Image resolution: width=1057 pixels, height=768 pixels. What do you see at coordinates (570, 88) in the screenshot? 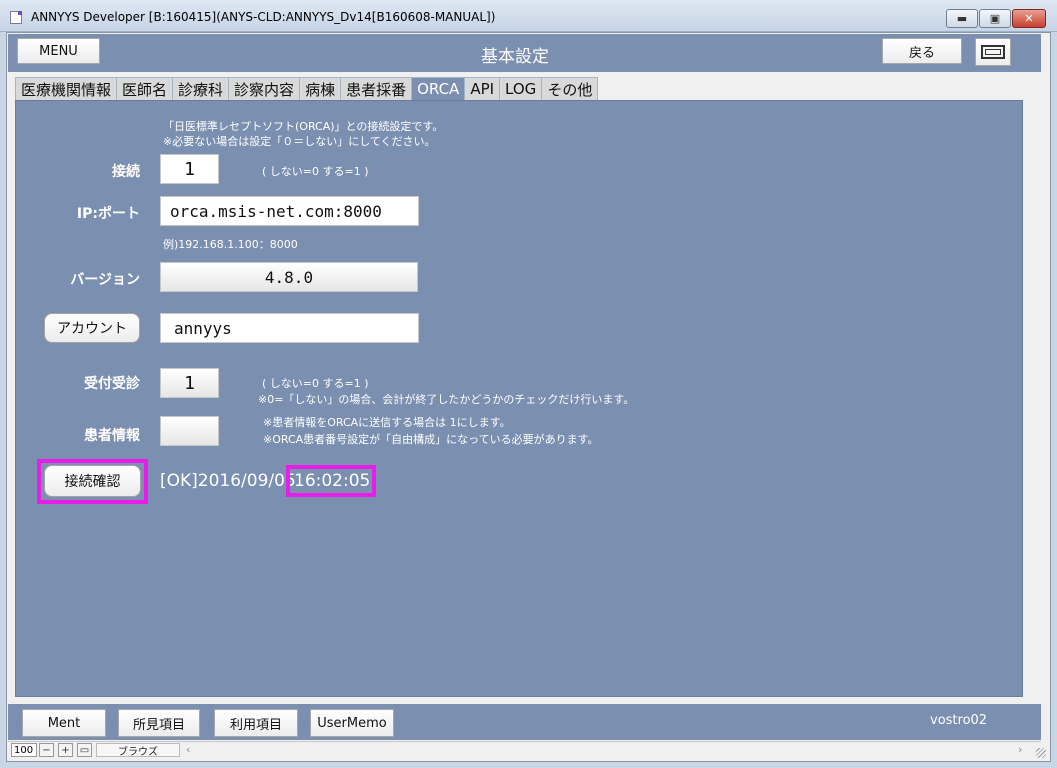
I see `tab-other: その他` at bounding box center [570, 88].